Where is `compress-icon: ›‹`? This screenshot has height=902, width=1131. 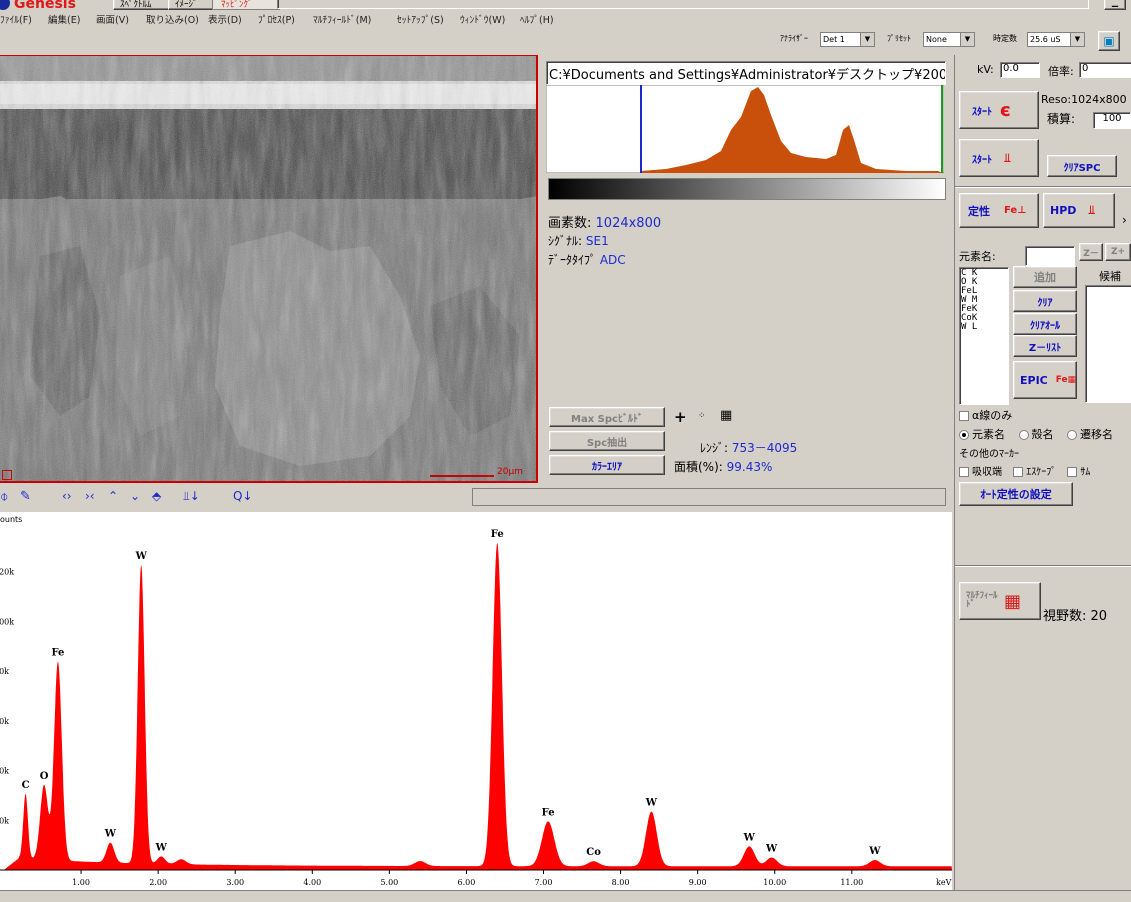 compress-icon: ›‹ is located at coordinates (90, 496).